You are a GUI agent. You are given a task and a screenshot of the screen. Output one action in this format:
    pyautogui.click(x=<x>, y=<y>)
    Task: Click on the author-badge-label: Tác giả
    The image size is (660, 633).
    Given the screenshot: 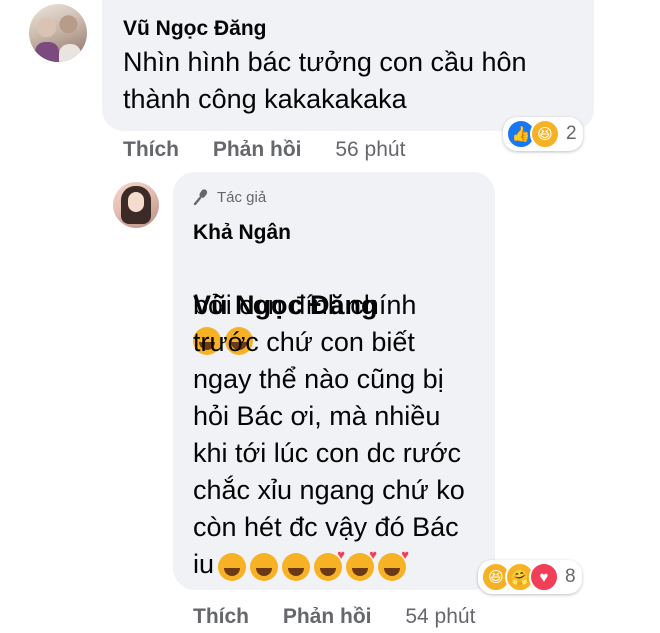 What is the action you would take?
    pyautogui.click(x=242, y=197)
    